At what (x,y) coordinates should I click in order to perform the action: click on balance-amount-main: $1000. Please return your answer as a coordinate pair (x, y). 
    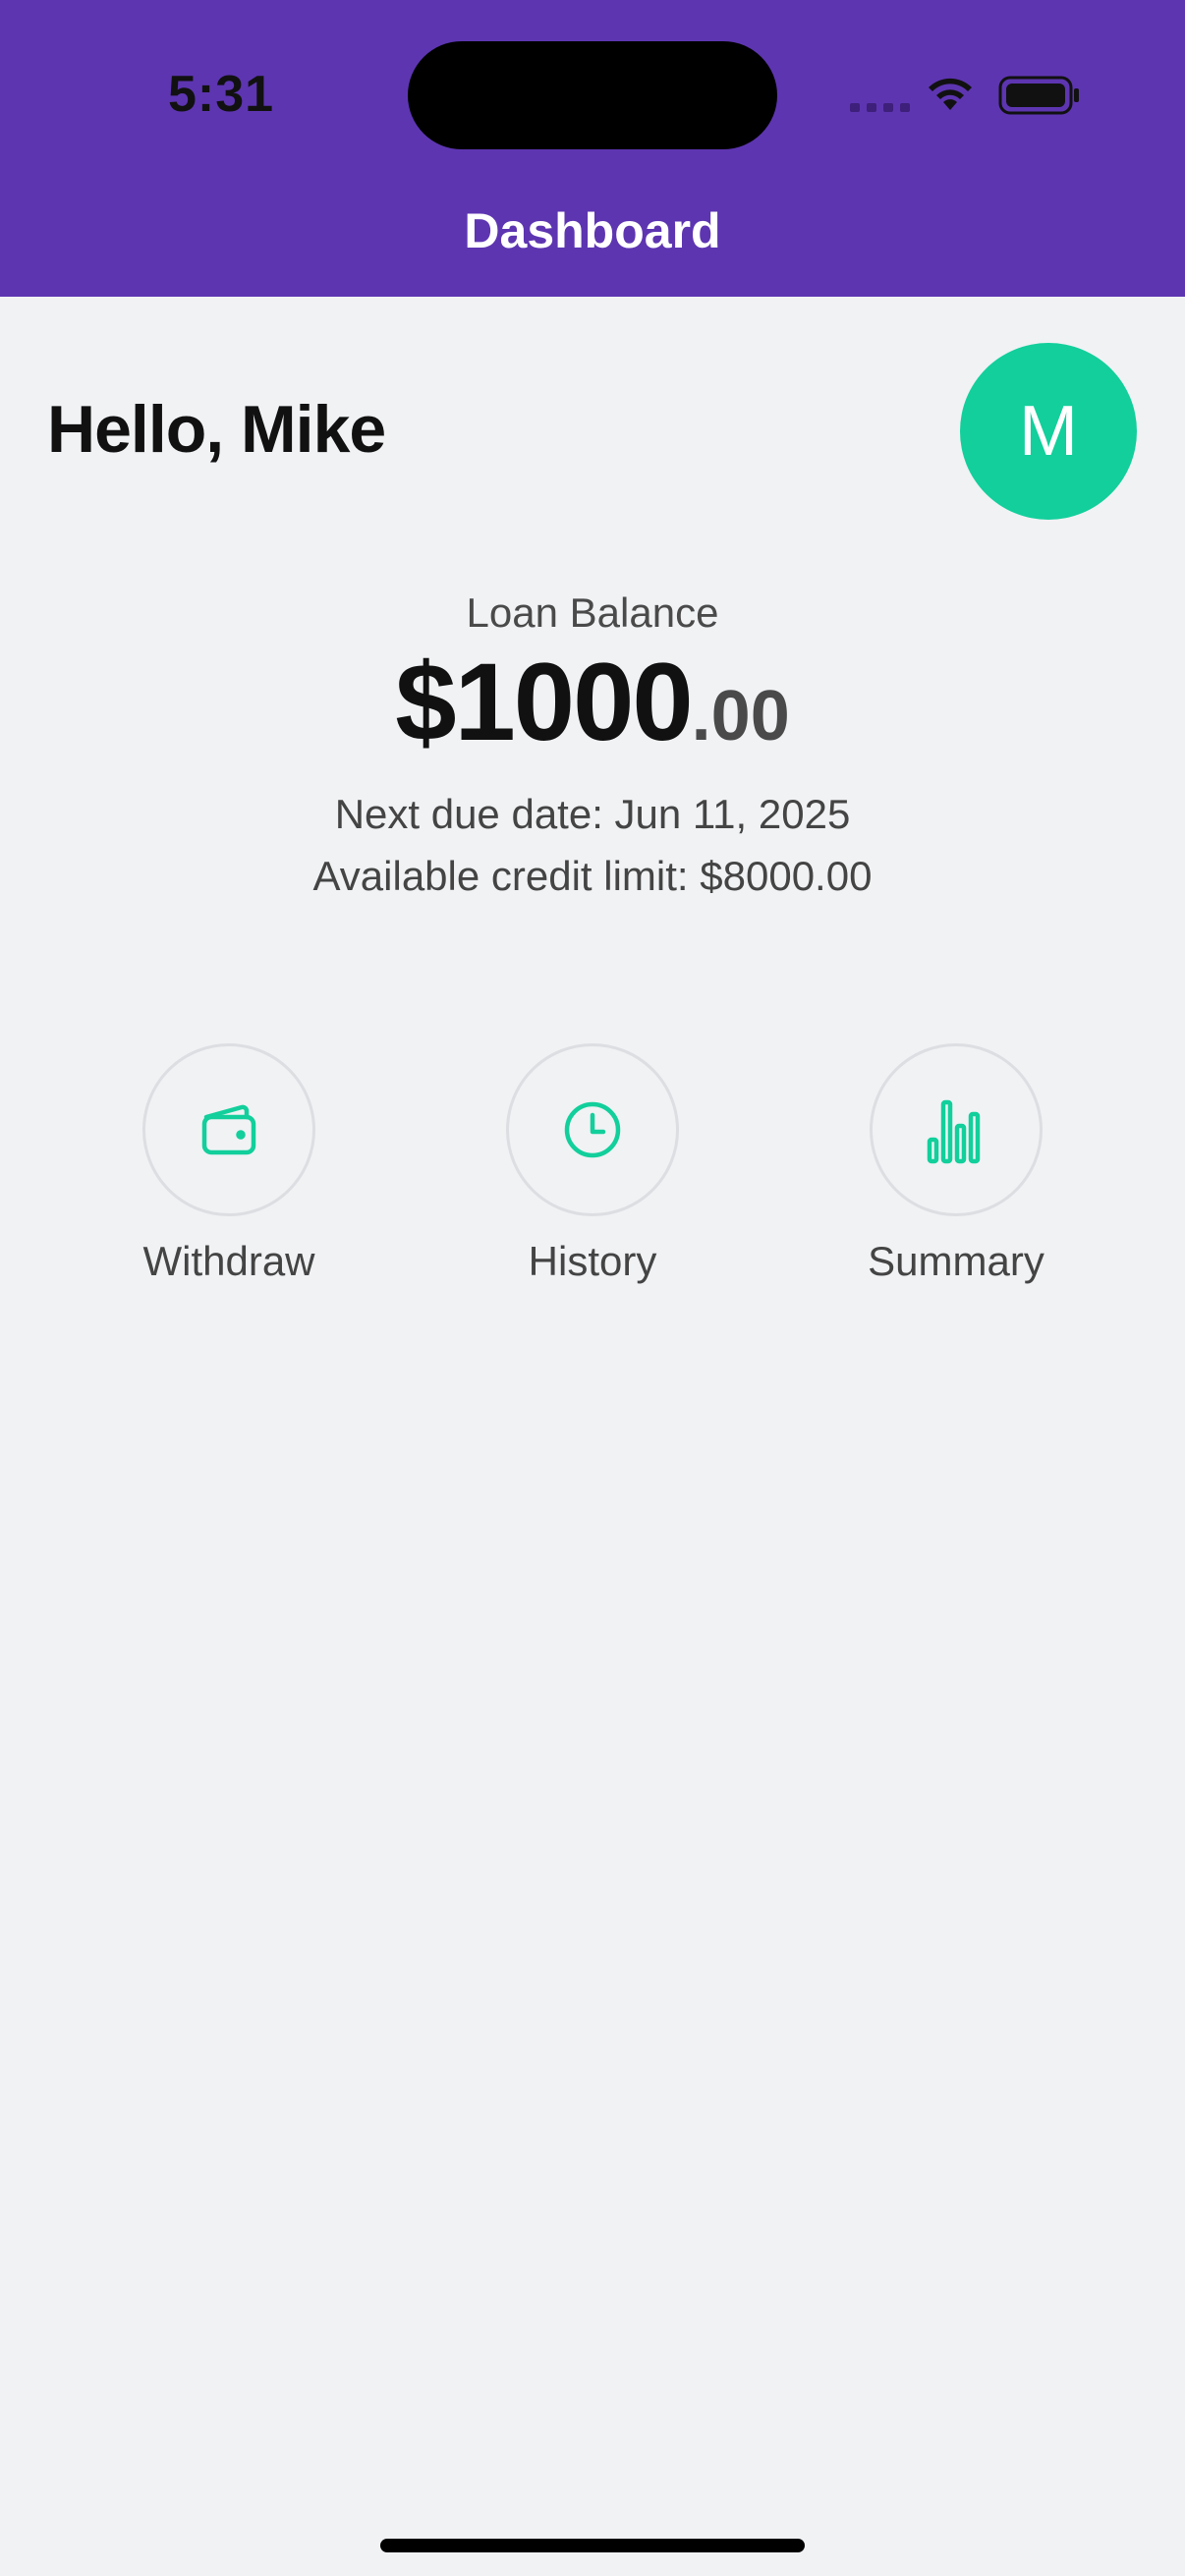
    Looking at the image, I should click on (544, 702).